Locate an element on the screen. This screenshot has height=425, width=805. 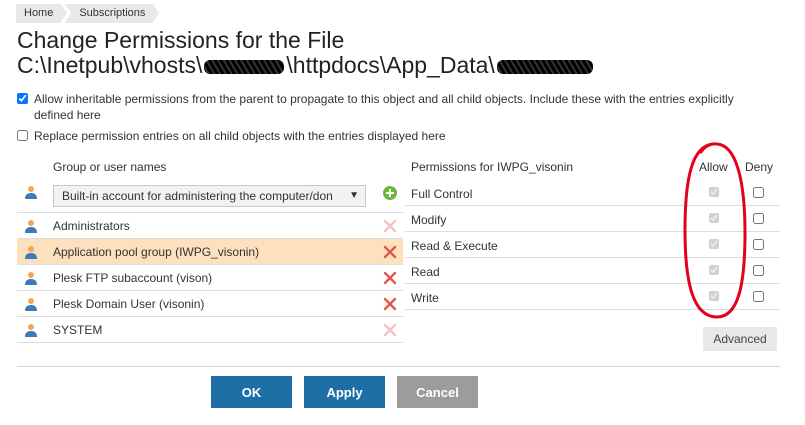
user-name: Administrators is located at coordinates (91, 226).